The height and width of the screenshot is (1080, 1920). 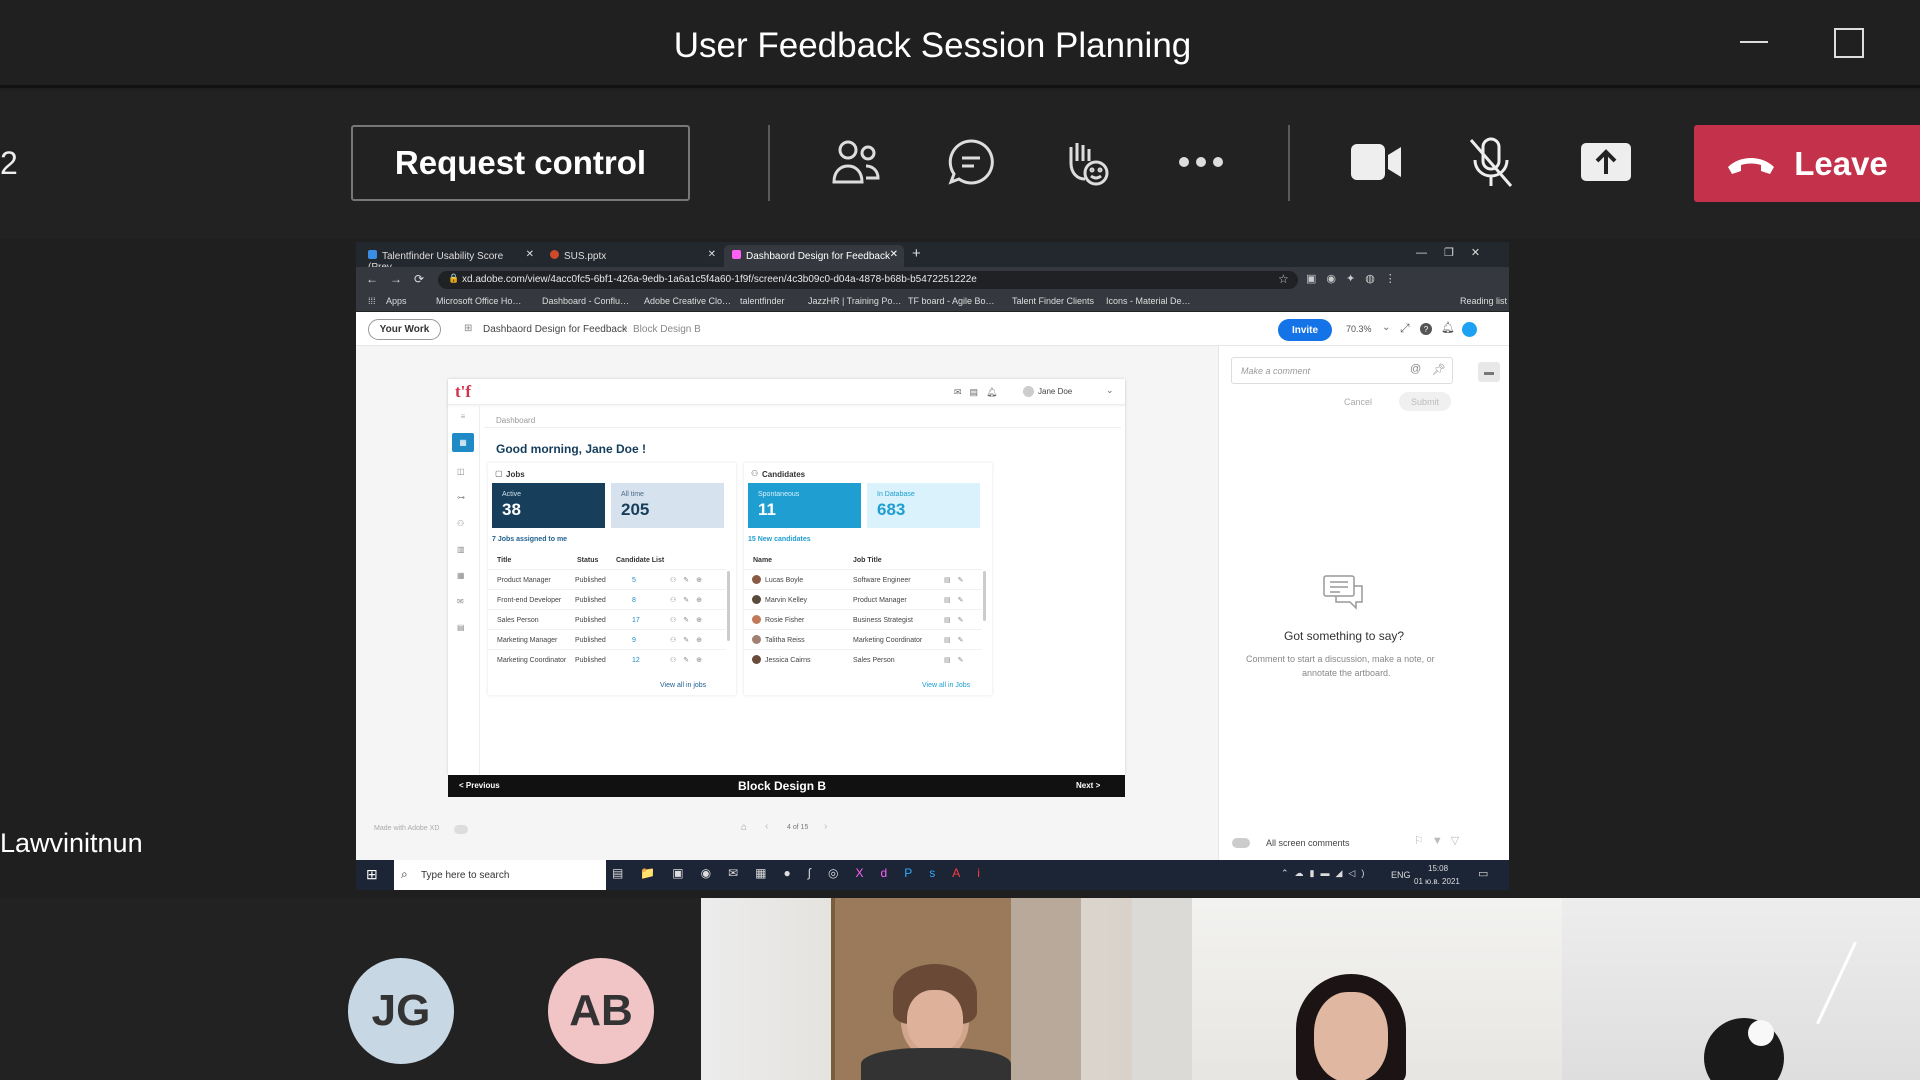 I want to click on star-icon: ☆, so click(x=1283, y=279).